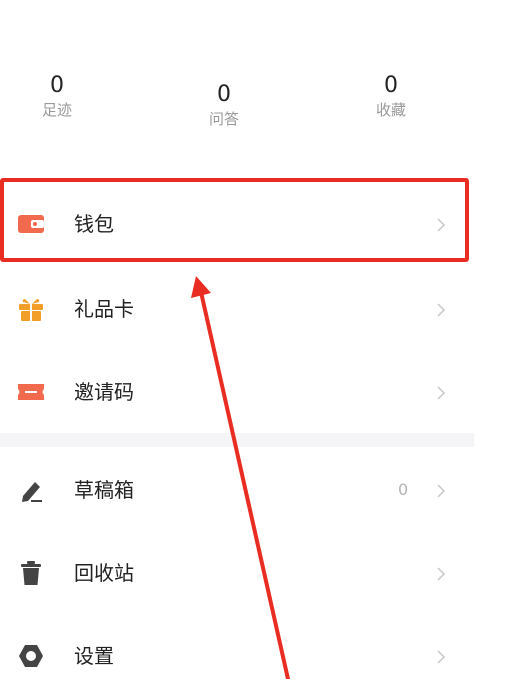  I want to click on menu-item-label: 礼品卡, so click(104, 309).